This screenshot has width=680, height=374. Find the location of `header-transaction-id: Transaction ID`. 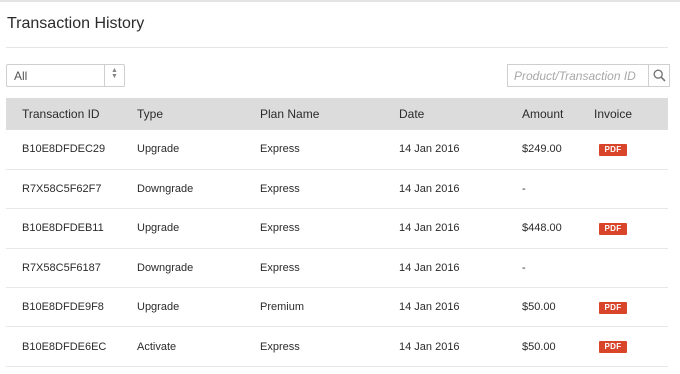

header-transaction-id: Transaction ID is located at coordinates (71, 114).